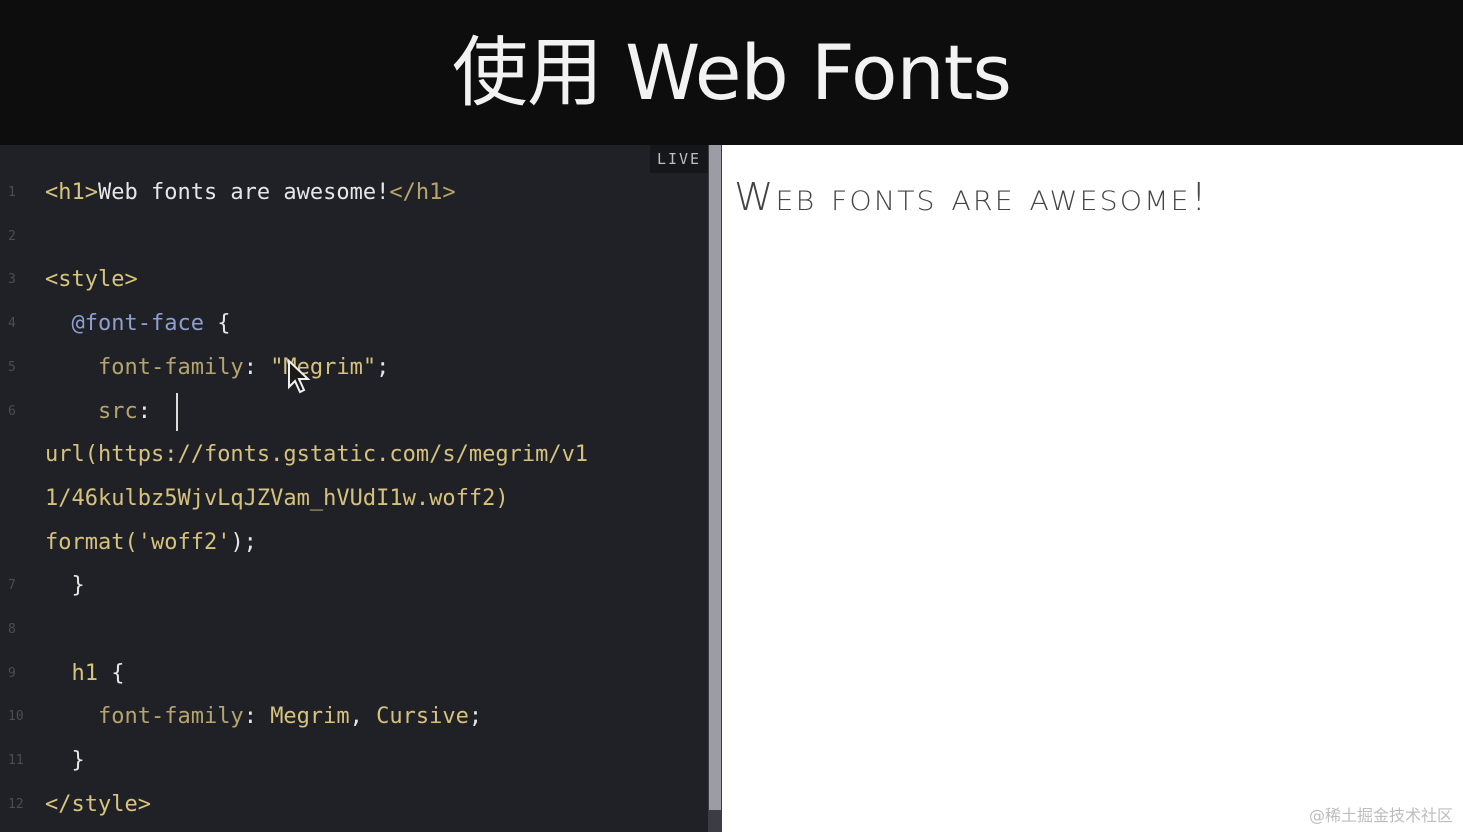  I want to click on code-line: 12 </style>, so click(354, 805).